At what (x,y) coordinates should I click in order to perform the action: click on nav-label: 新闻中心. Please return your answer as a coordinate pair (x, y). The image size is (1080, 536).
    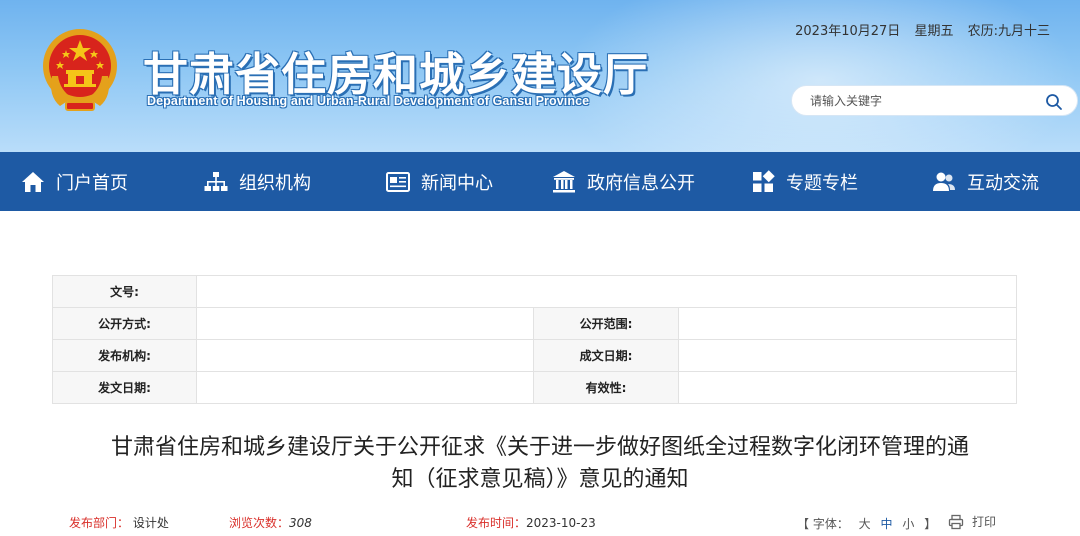
    Looking at the image, I should click on (457, 183).